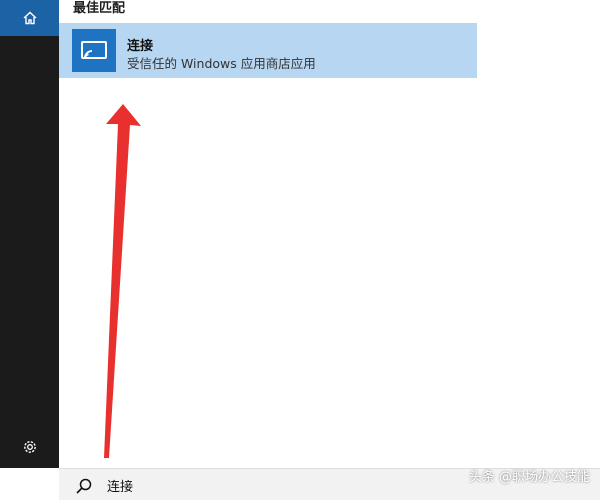 This screenshot has height=500, width=600. Describe the element at coordinates (99, 8) in the screenshot. I see `best-match-header: 最佳匹配` at that location.